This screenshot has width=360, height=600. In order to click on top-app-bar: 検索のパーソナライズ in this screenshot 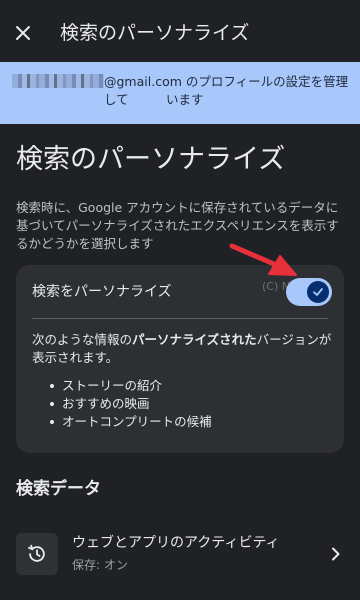, I will do `click(180, 31)`.